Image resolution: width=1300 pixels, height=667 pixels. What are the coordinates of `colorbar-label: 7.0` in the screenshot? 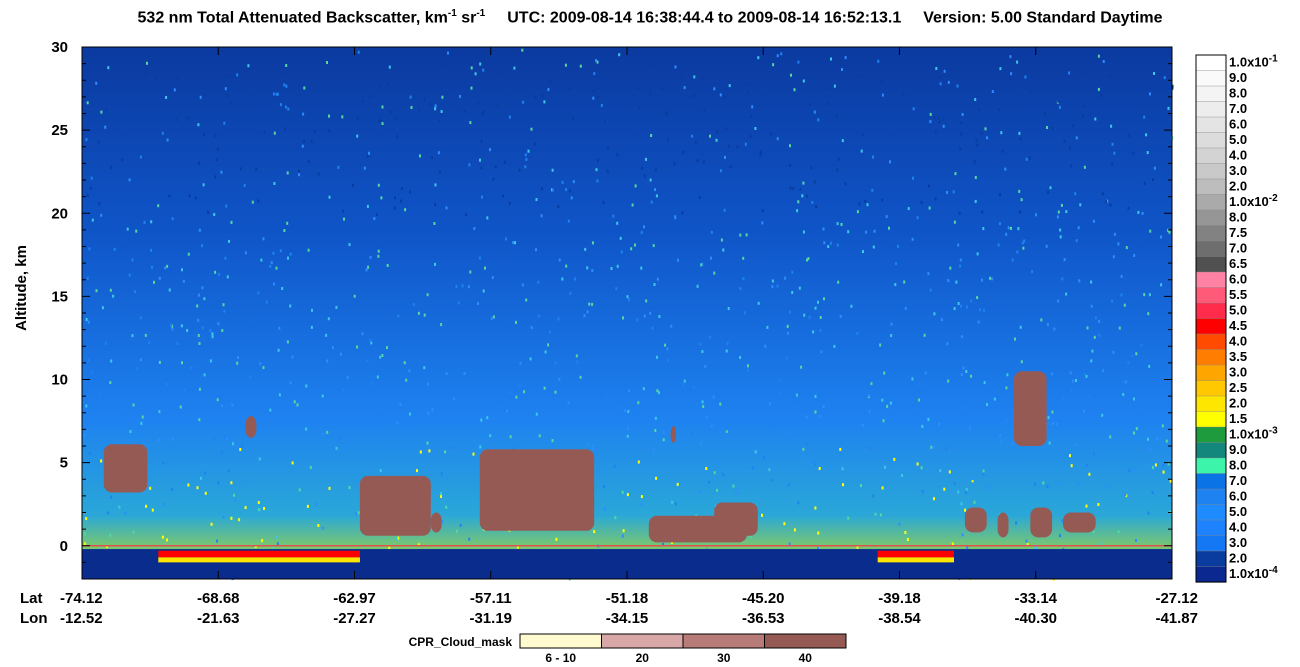 It's located at (1238, 108).